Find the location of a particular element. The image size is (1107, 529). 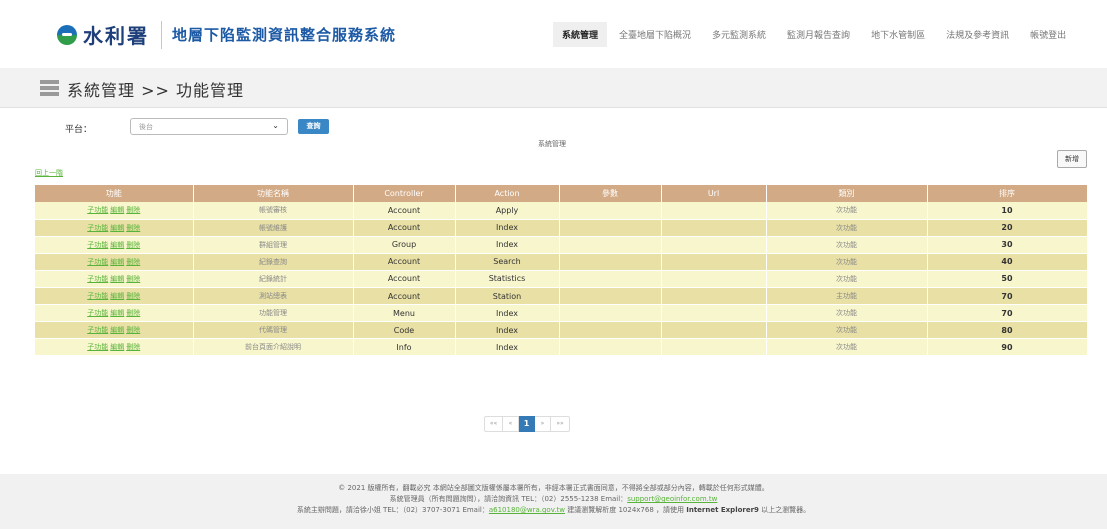

table-row: 子功能 編輯 刪除 群組管理 Group Index 次功能 30 is located at coordinates (561, 245).